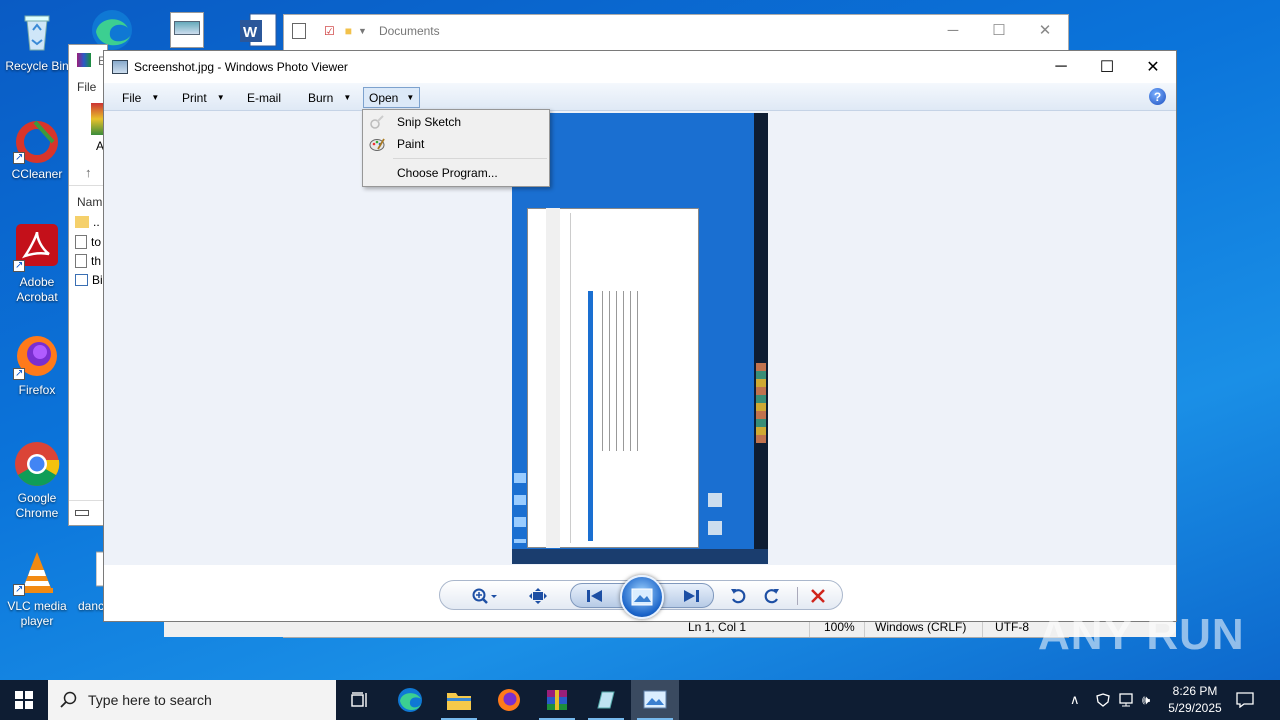 Image resolution: width=1280 pixels, height=720 pixels. Describe the element at coordinates (37, 613) in the screenshot. I see `desktop-icon-label: VLC media player` at that location.